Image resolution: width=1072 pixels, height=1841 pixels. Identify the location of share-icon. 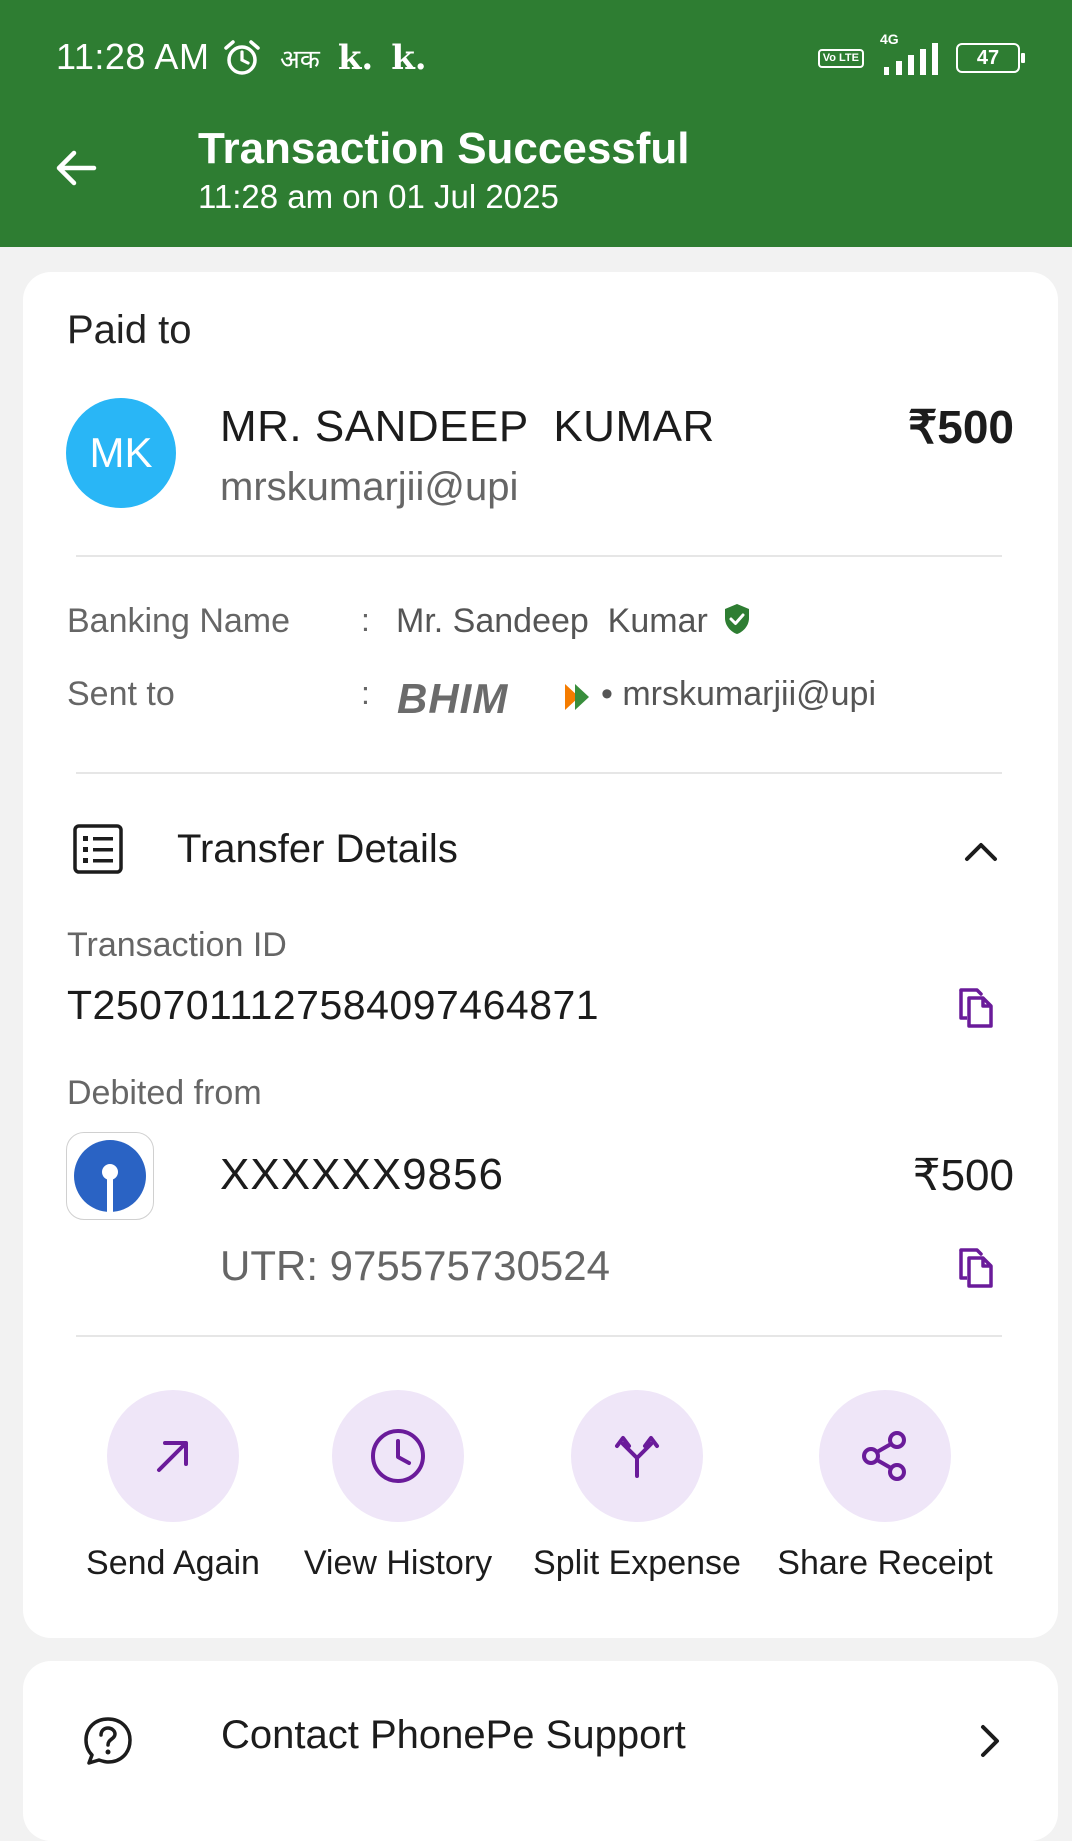
(884, 1456).